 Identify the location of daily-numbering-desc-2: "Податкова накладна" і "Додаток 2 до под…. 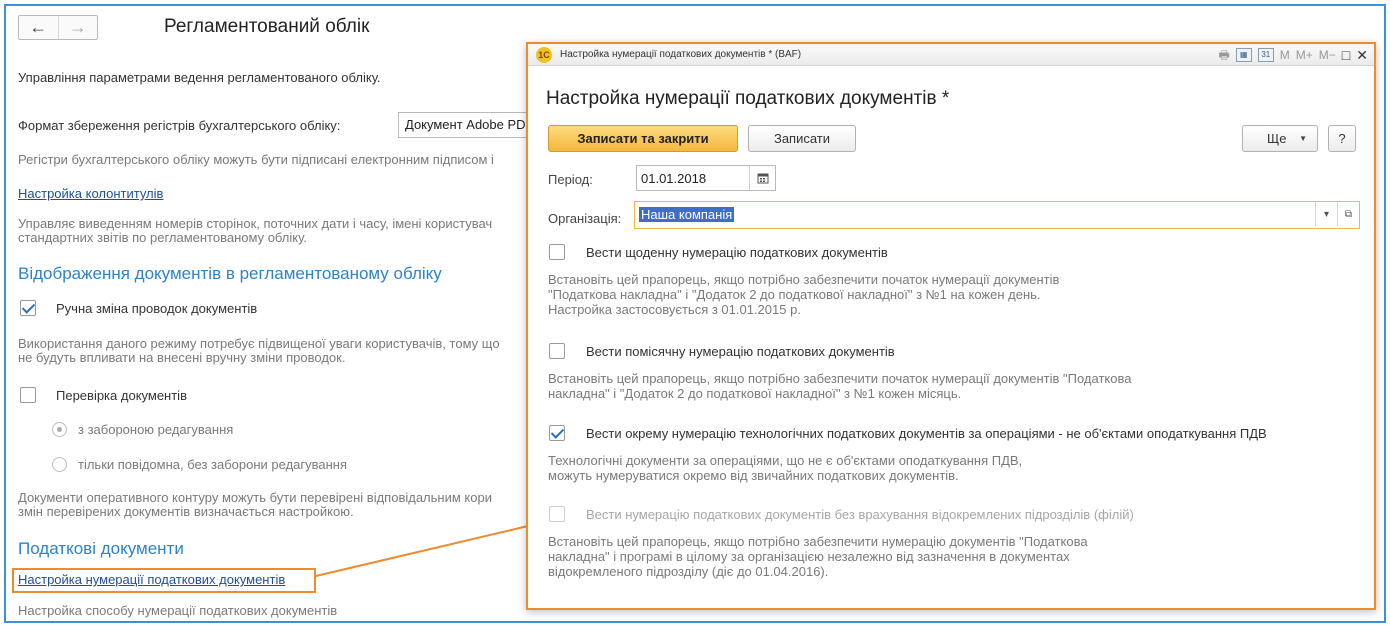
(794, 294).